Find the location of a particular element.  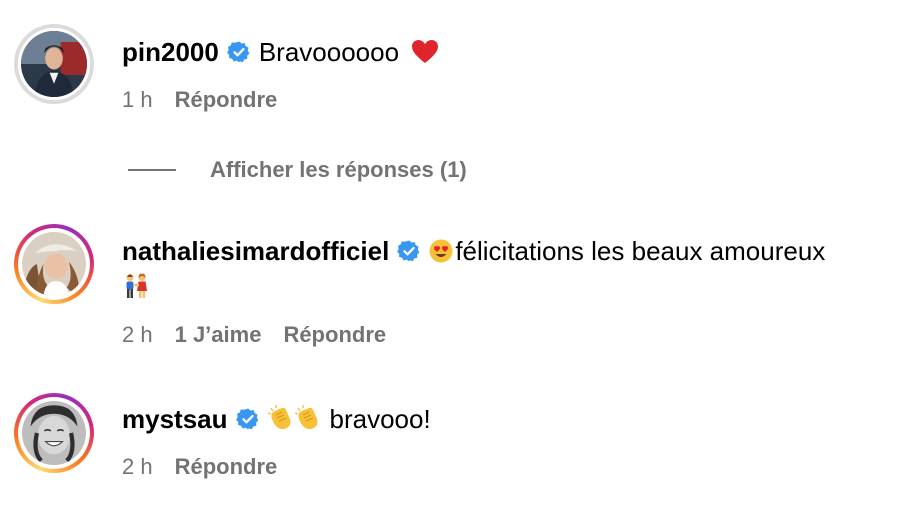

comment-text-line: pin2000 Bravoooooo is located at coordinates (280, 52).